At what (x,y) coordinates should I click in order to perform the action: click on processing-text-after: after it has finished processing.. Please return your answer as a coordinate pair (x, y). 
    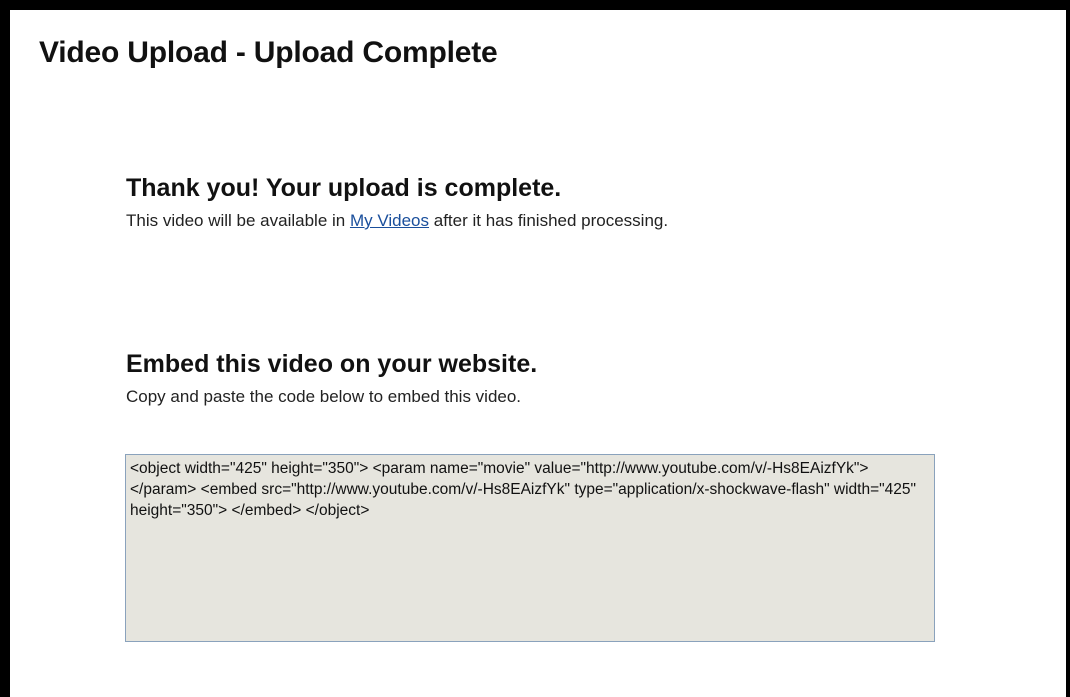
    Looking at the image, I should click on (549, 220).